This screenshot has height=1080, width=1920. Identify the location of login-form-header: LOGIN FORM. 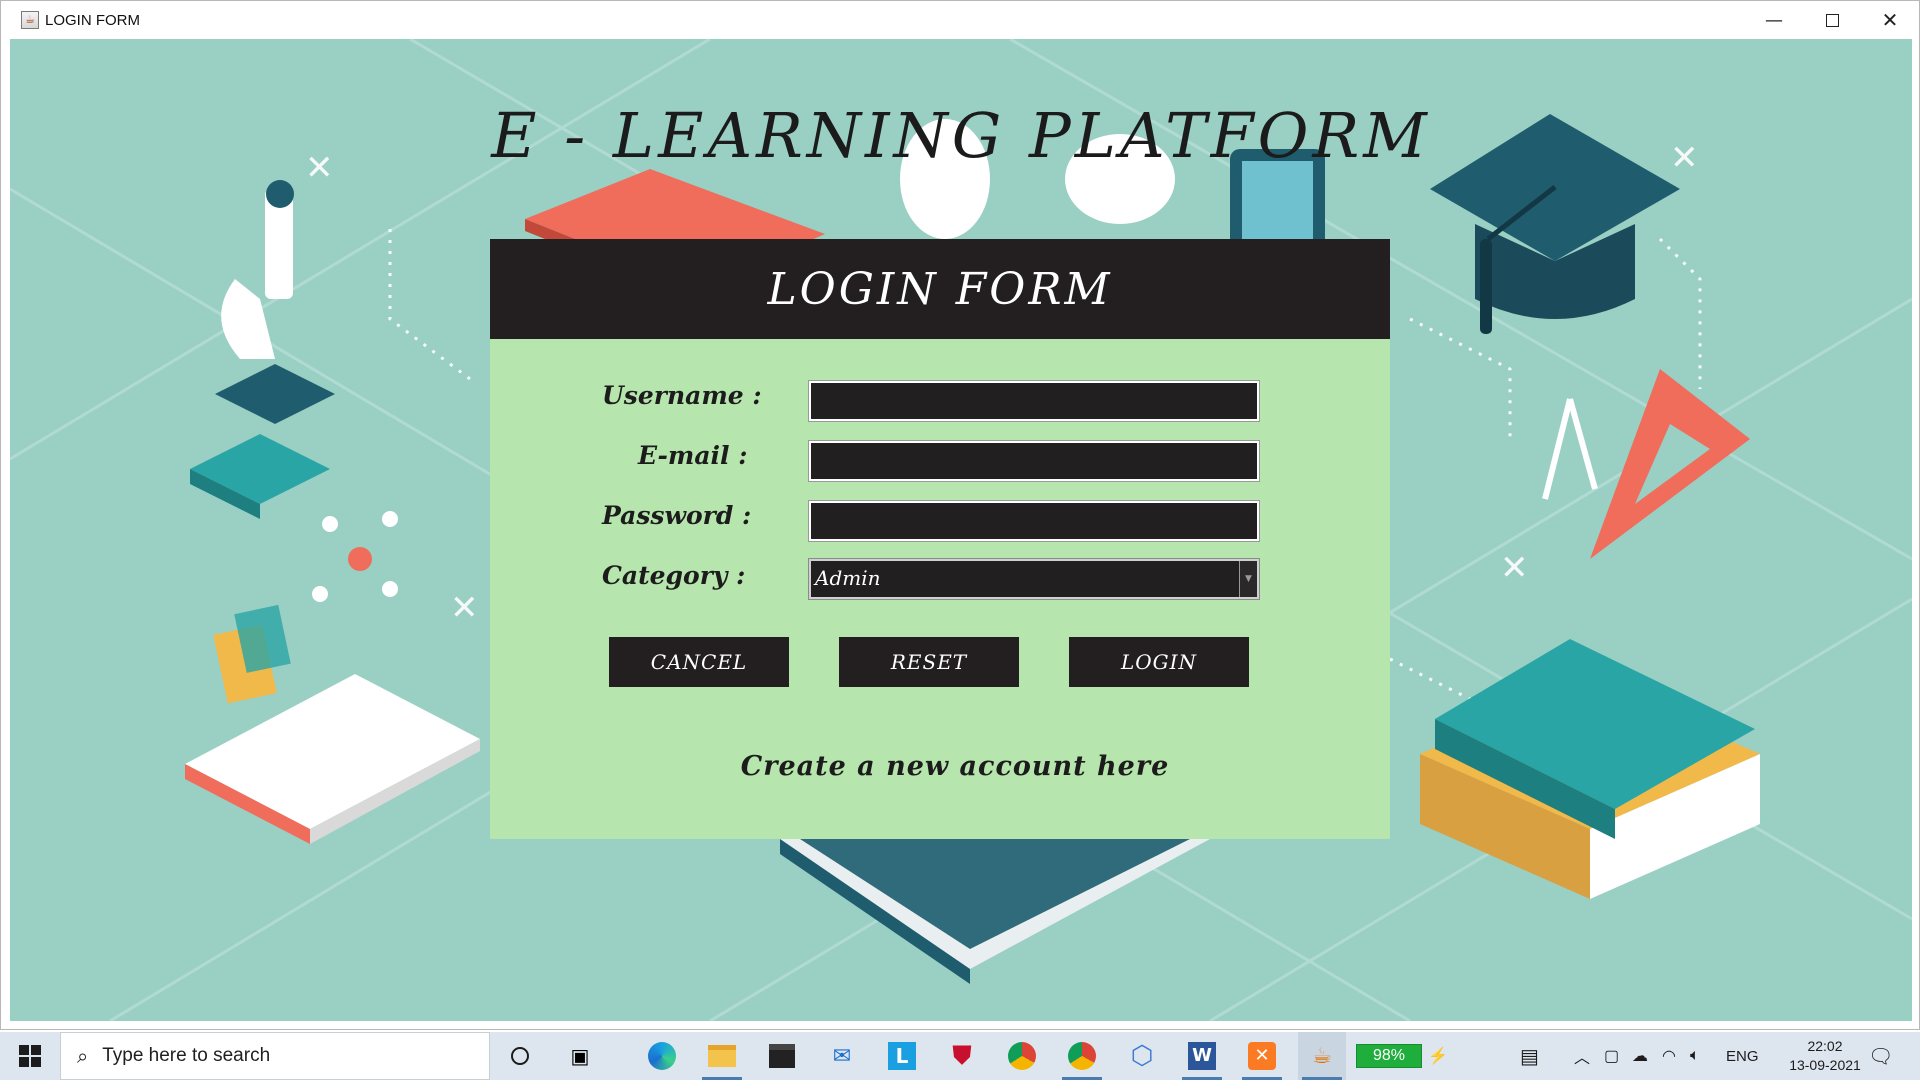
(940, 289).